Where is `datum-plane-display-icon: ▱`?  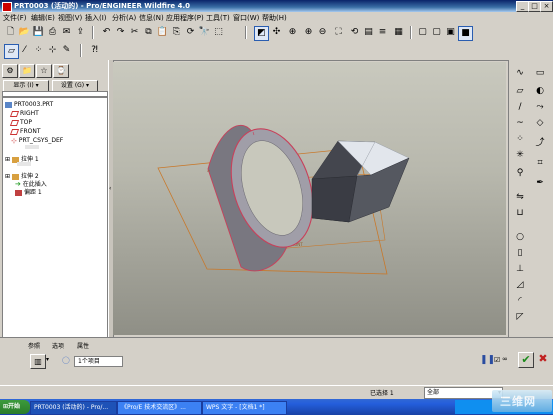
datum-plane-display-icon: ▱ is located at coordinates (11, 51).